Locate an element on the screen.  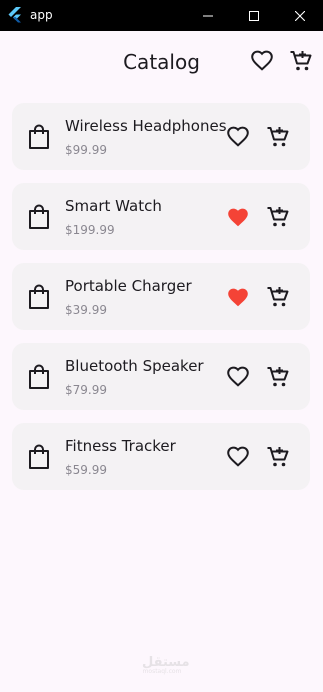
product-card: Bluetooth Speaker $79.99 is located at coordinates (161, 376).